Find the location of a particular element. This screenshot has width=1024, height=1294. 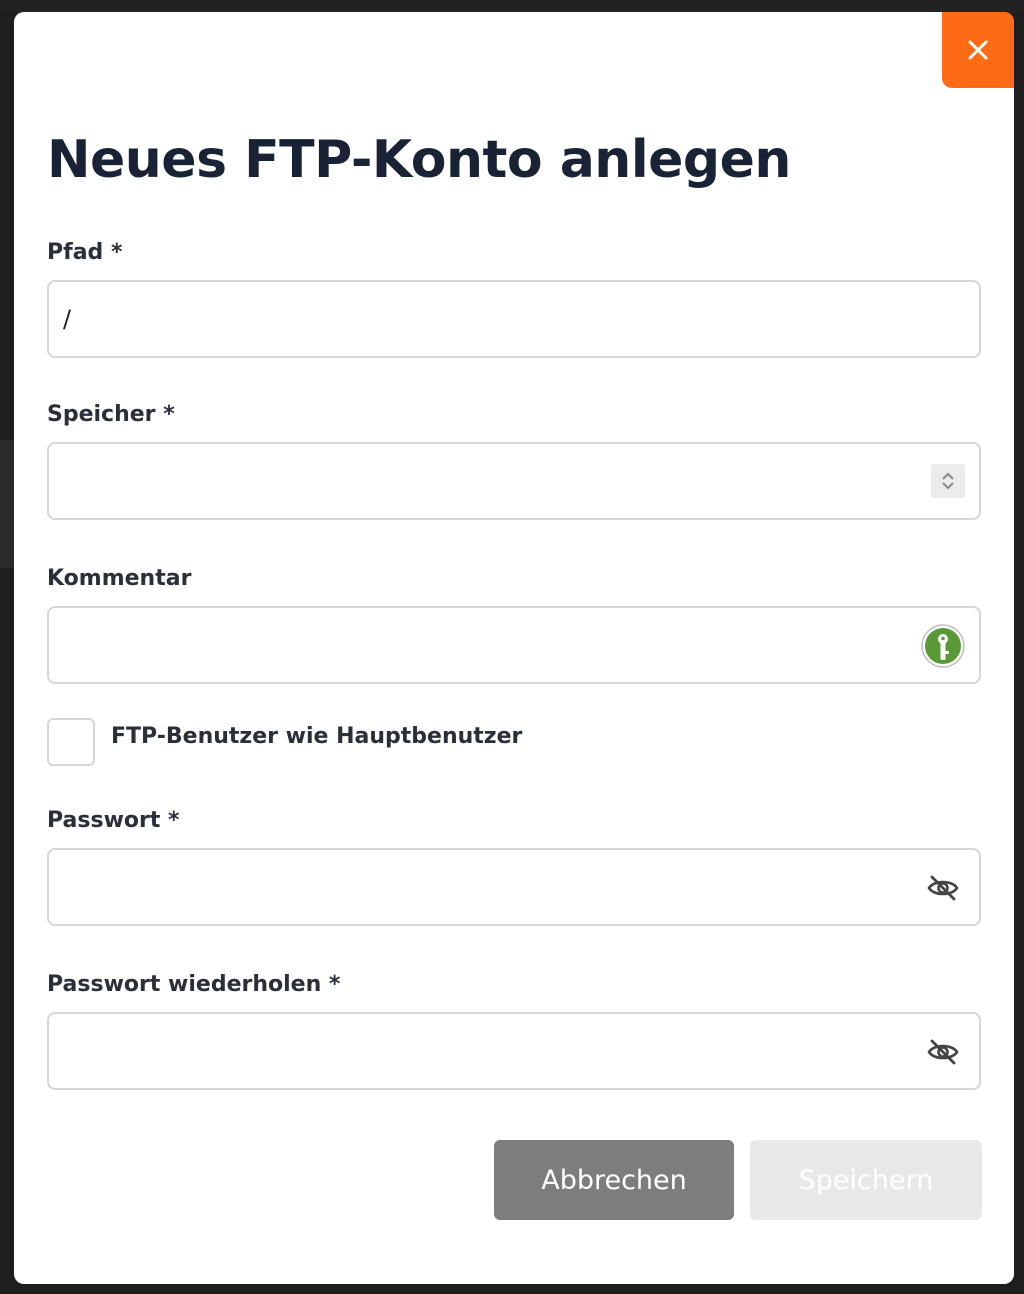

close-button is located at coordinates (978, 50).